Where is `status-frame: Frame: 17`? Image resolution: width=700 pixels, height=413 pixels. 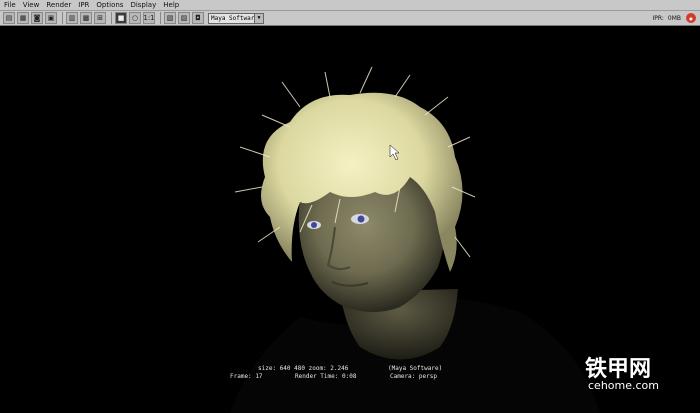
status-frame: Frame: 17 is located at coordinates (246, 376).